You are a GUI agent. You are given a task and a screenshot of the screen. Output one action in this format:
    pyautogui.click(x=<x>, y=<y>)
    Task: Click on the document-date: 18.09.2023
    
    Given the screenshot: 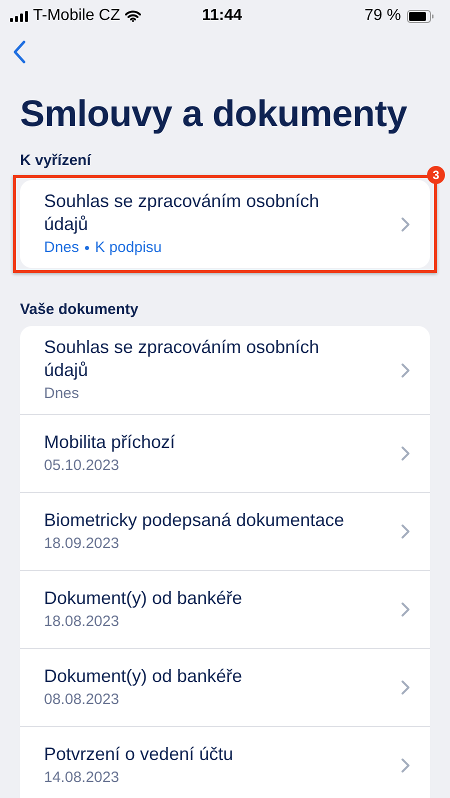 What is the action you would take?
    pyautogui.click(x=82, y=544)
    